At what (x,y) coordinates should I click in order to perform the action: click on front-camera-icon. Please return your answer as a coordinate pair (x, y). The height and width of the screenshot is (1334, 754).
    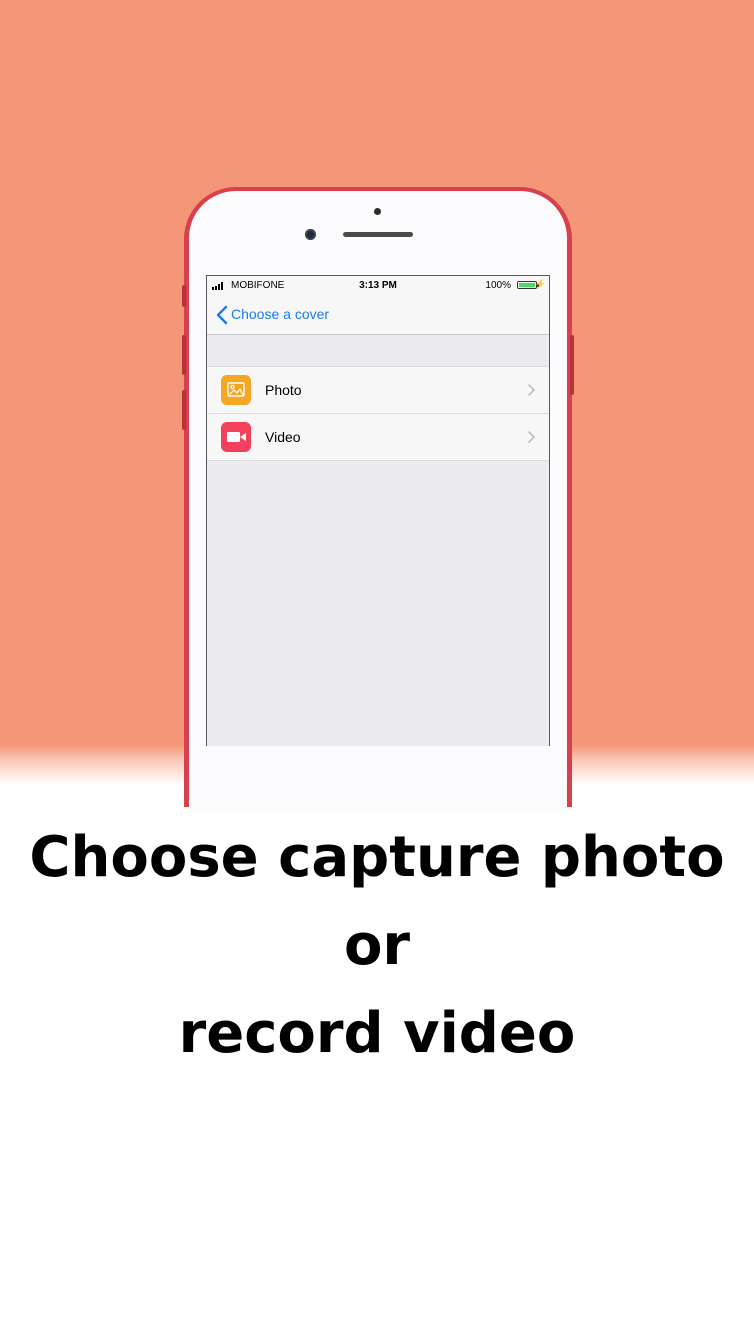
    Looking at the image, I should click on (310, 234).